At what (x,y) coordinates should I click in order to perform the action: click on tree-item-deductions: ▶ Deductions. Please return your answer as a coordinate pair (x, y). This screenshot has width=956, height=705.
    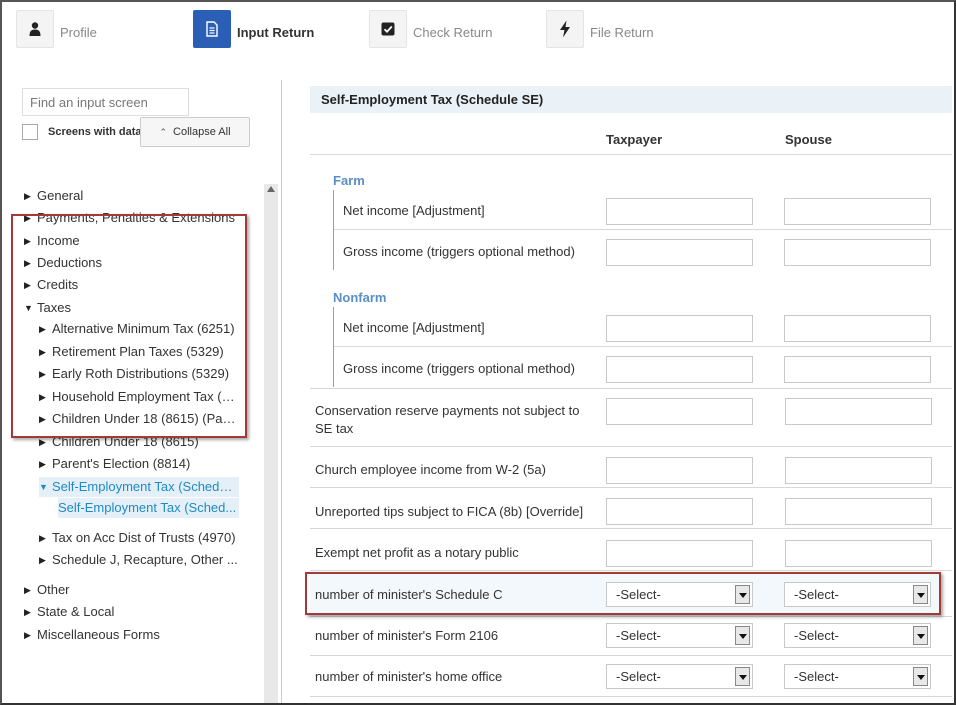
    Looking at the image, I should click on (131, 263).